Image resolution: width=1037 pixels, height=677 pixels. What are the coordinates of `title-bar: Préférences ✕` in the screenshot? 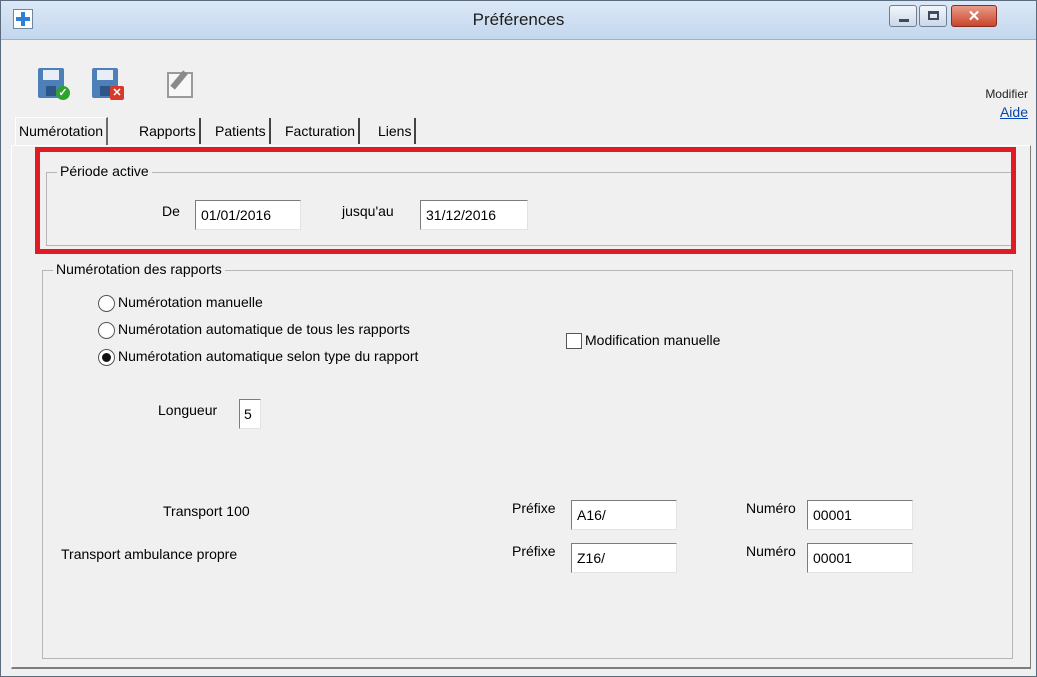 It's located at (518, 20).